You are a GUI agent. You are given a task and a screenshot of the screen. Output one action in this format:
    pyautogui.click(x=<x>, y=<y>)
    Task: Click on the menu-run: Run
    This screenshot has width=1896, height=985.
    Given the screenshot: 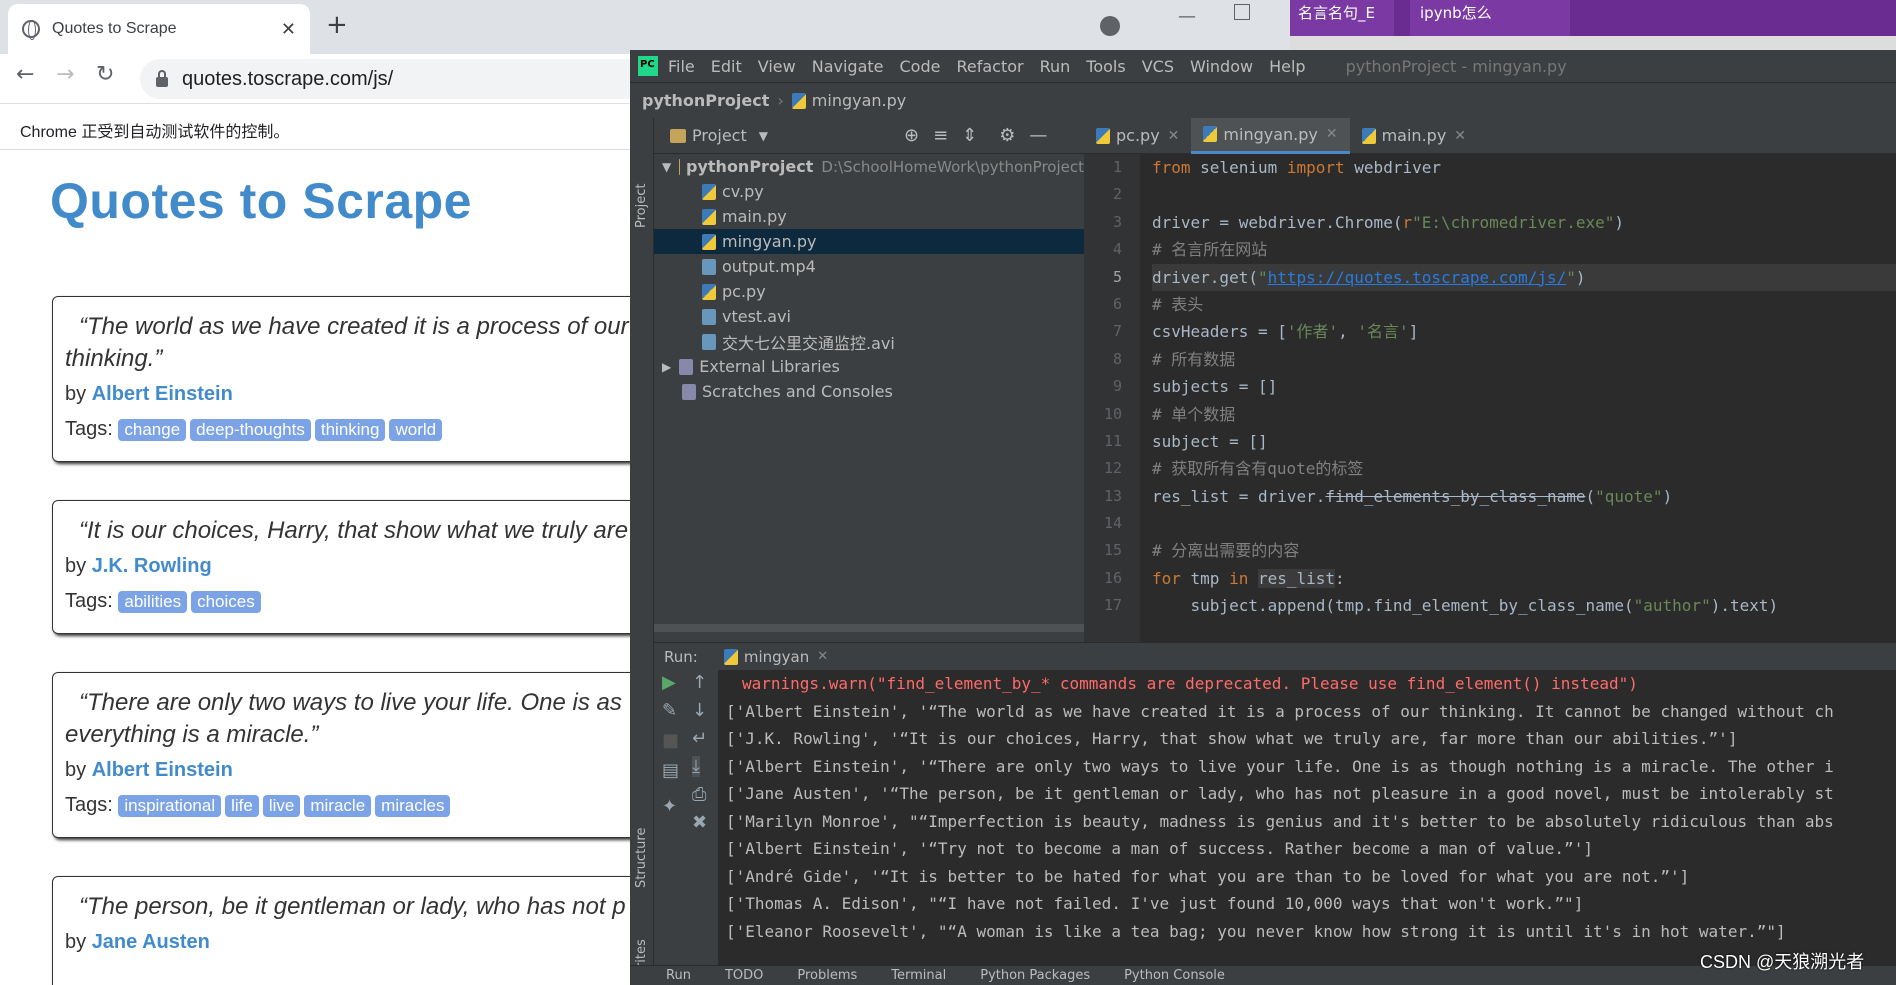 What is the action you would take?
    pyautogui.click(x=1055, y=66)
    